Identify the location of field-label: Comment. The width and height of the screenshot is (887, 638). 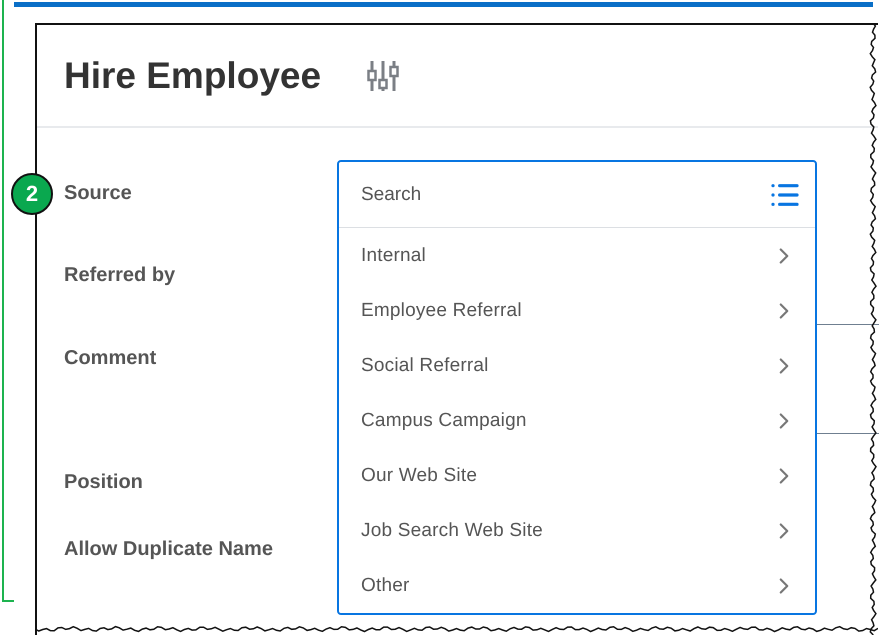
(110, 358).